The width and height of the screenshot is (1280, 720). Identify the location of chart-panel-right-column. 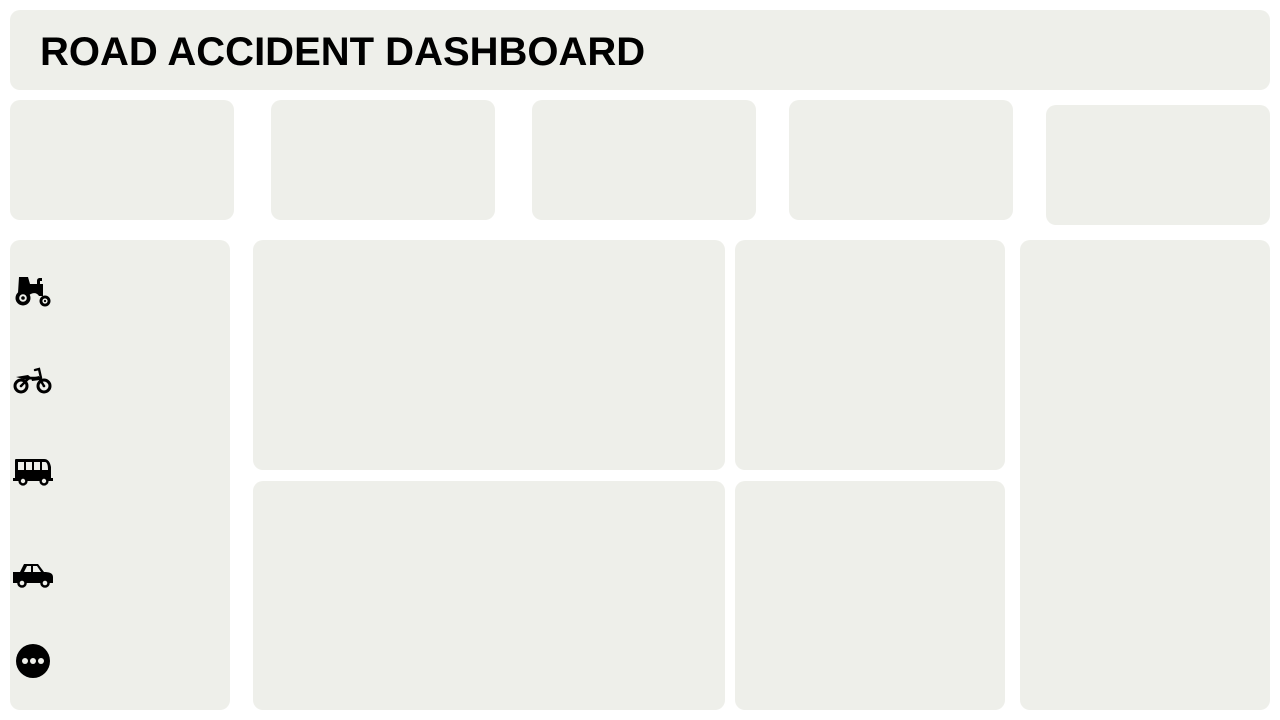
(1145, 475).